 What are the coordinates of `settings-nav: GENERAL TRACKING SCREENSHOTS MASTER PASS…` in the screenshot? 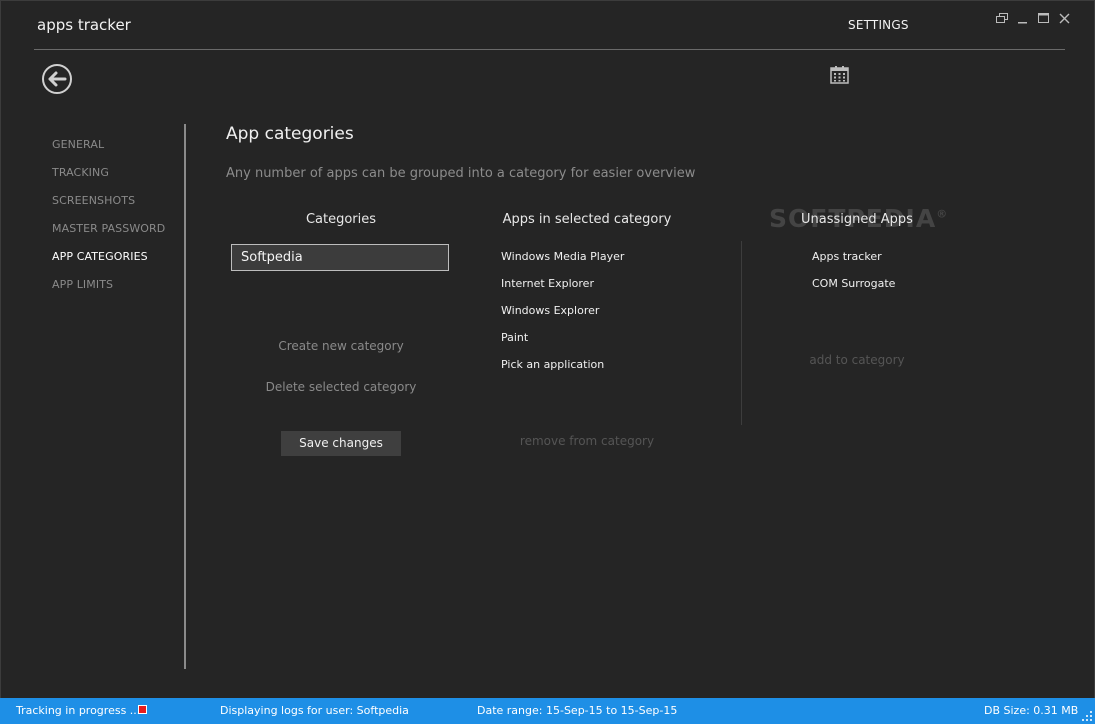 It's located at (108, 222).